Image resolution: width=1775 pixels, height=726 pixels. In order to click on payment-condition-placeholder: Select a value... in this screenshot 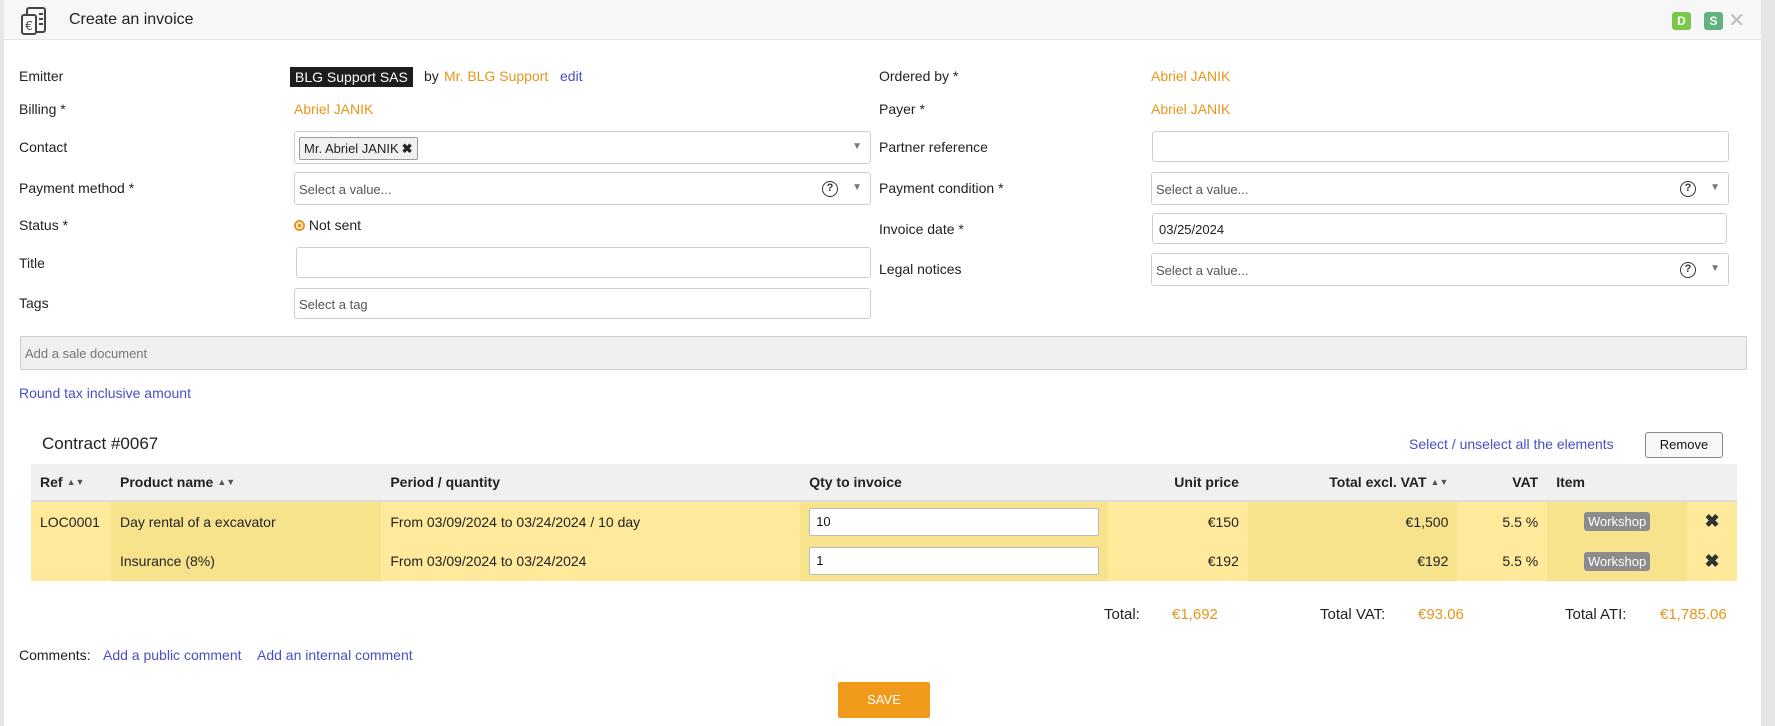, I will do `click(1202, 189)`.